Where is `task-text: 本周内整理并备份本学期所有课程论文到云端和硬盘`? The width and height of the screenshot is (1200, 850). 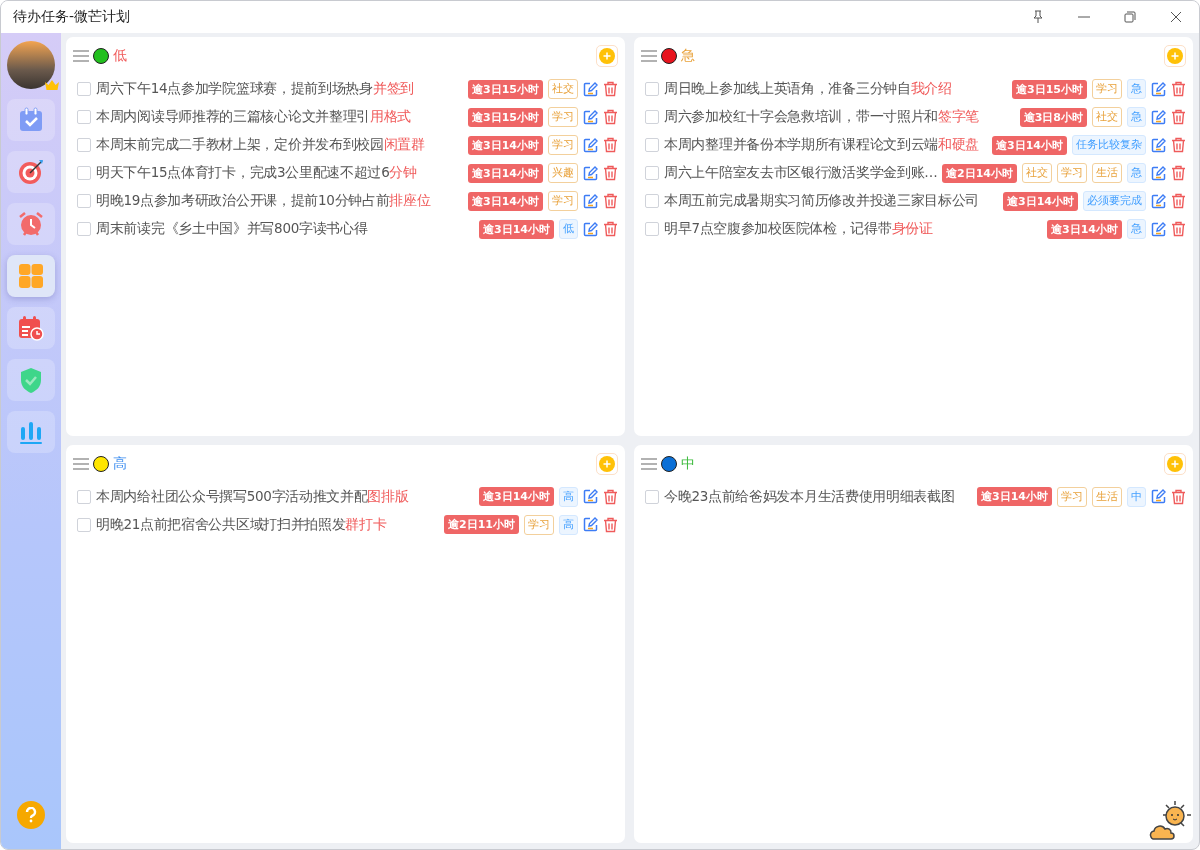 task-text: 本周内整理并备份本学期所有课程论文到云端和硬盘 is located at coordinates (822, 145).